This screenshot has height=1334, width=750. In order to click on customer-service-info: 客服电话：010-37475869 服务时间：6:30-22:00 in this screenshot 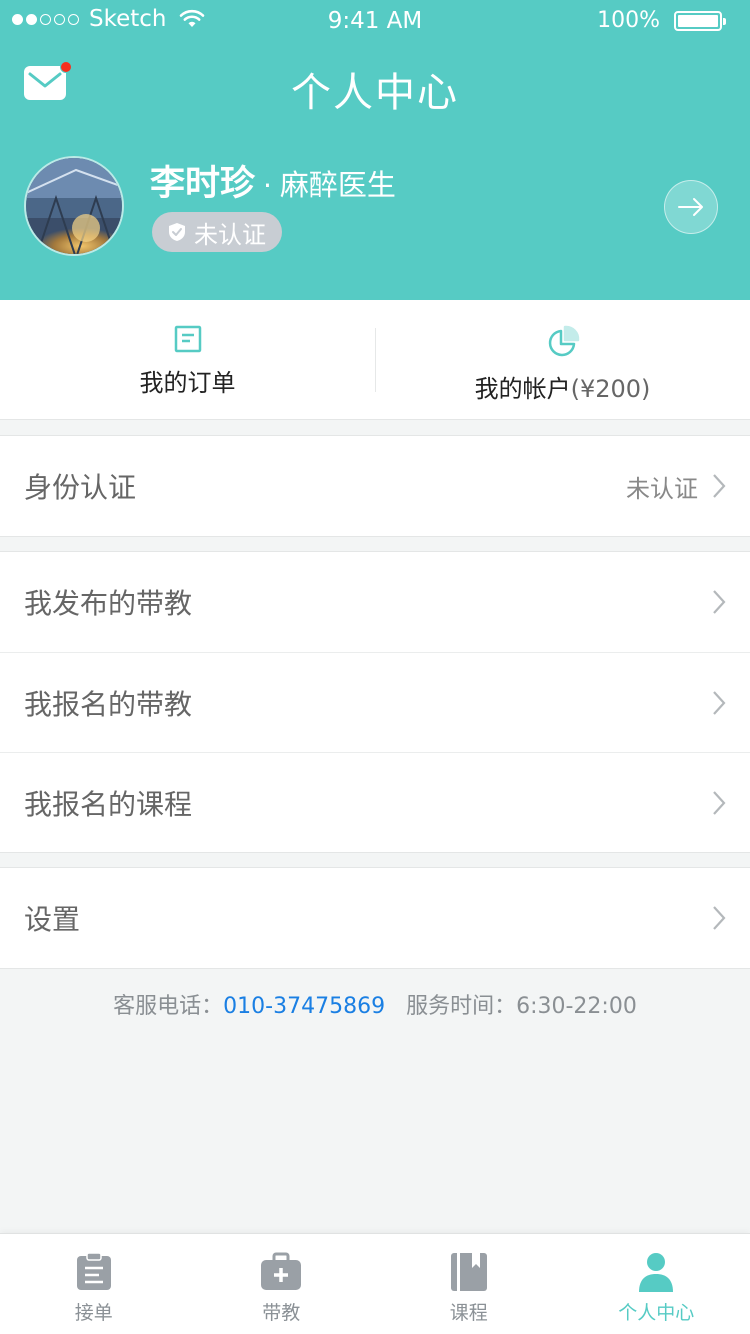, I will do `click(375, 1004)`.